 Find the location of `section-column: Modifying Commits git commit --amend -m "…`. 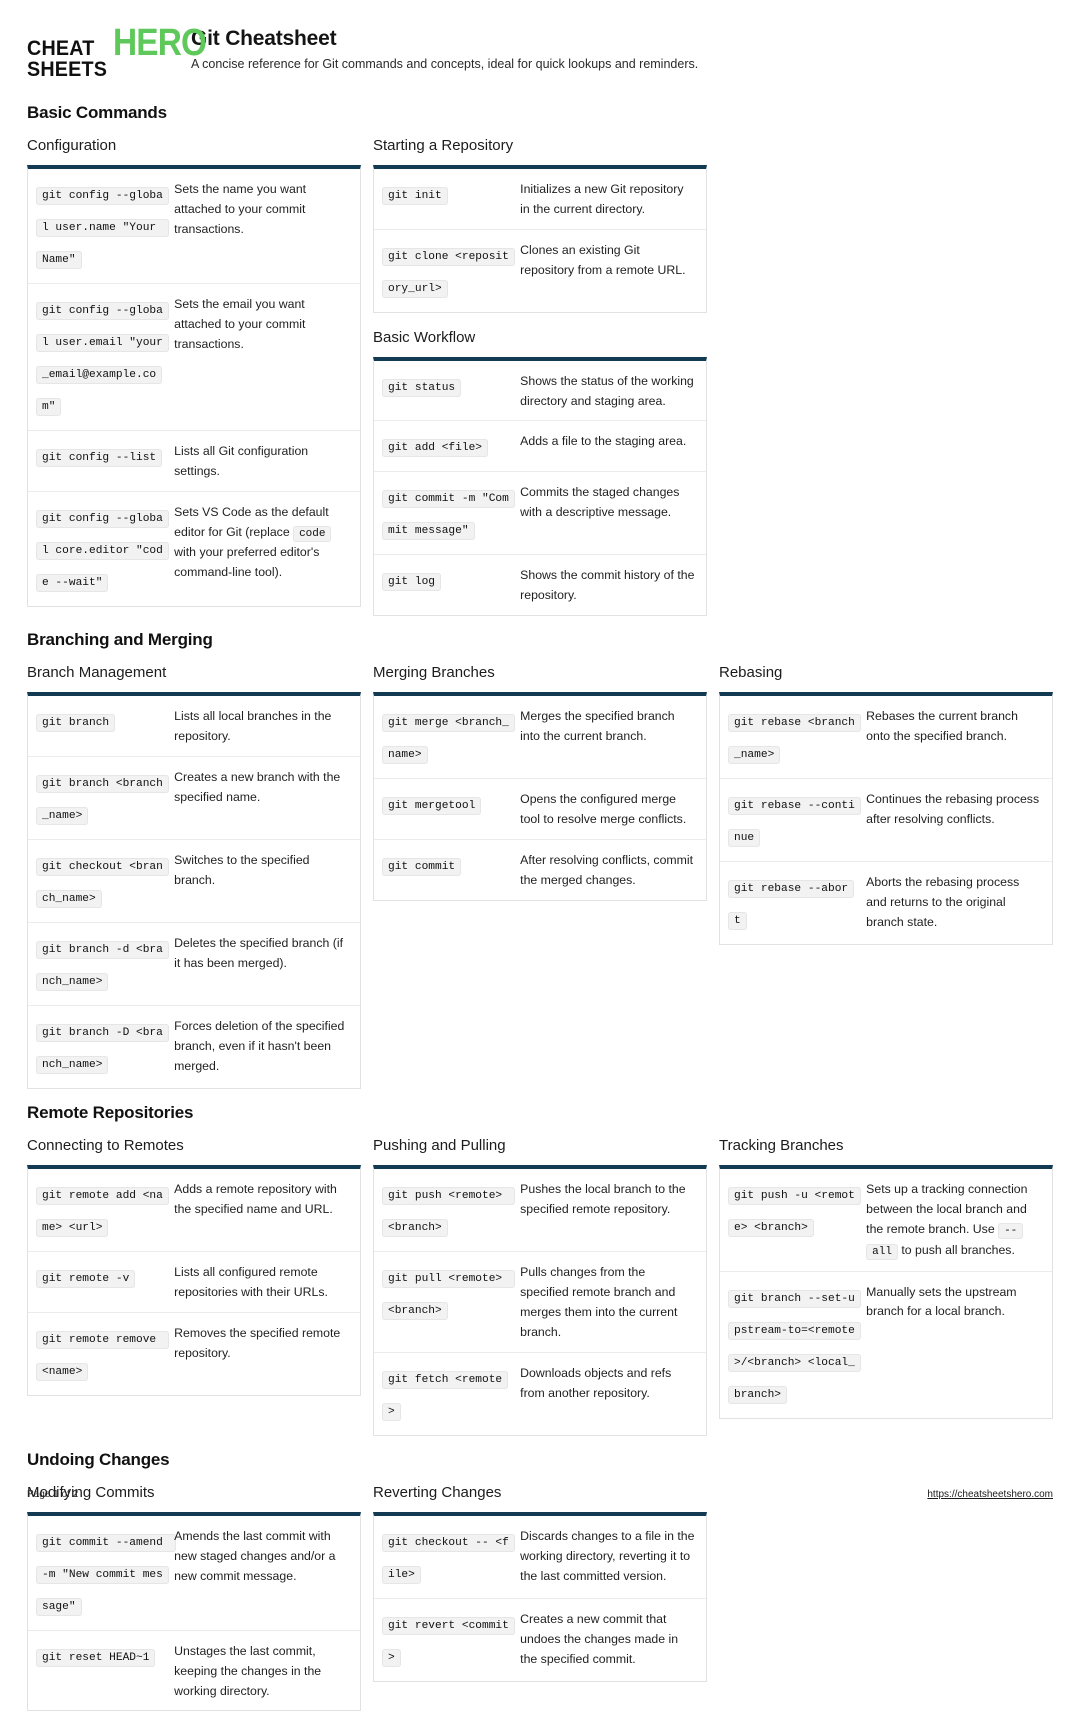

section-column: Modifying Commits git commit --amend -m "… is located at coordinates (194, 1597).